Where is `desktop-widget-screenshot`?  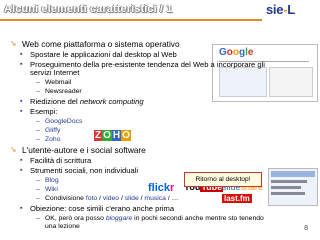 desktop-widget-screenshot is located at coordinates (293, 187).